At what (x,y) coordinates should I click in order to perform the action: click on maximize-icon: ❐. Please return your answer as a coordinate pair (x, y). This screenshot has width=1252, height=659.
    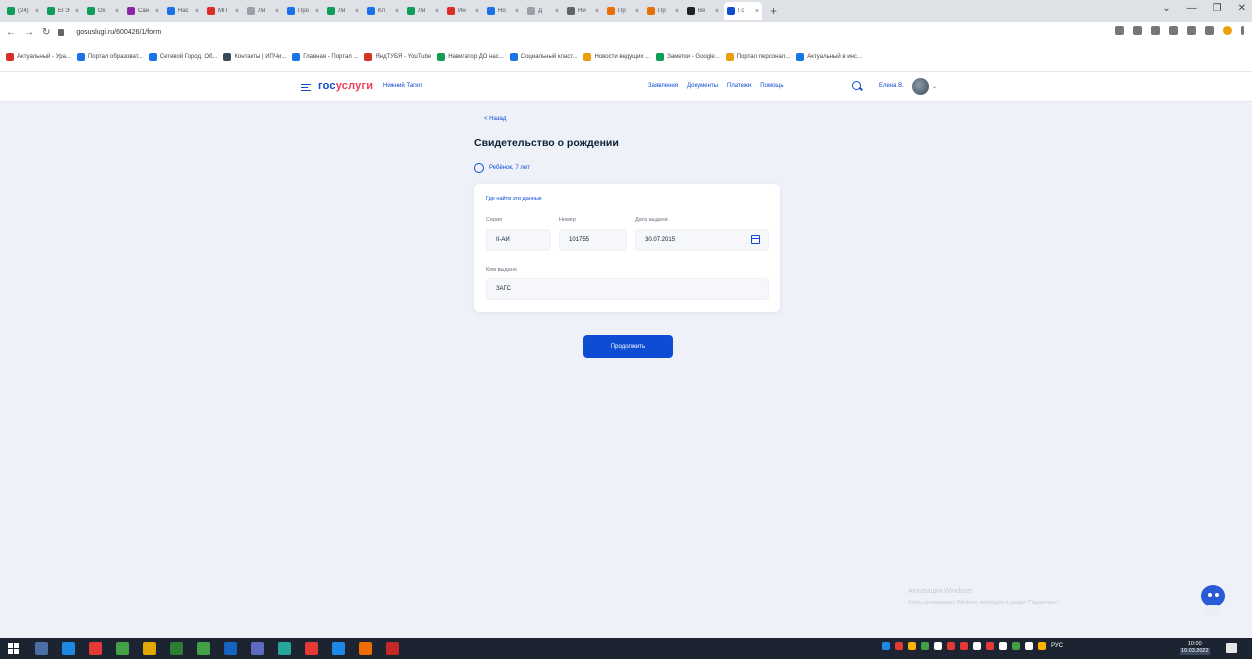
    Looking at the image, I should click on (1217, 8).